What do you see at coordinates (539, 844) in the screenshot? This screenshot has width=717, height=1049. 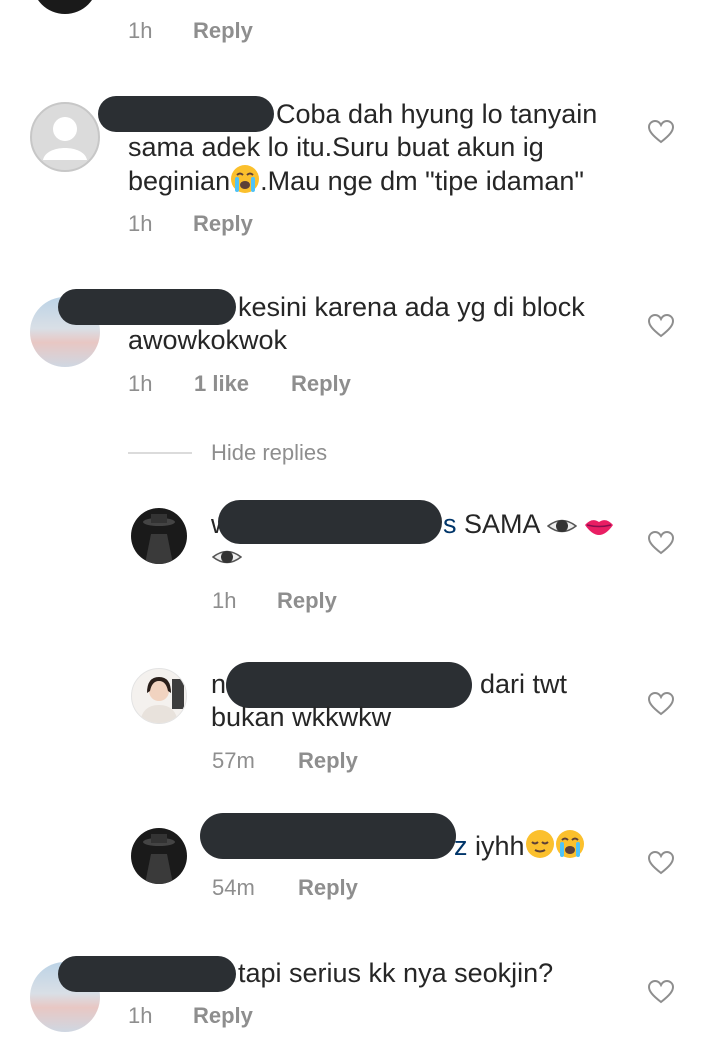 I see `relieved-face-emoji-icon` at bounding box center [539, 844].